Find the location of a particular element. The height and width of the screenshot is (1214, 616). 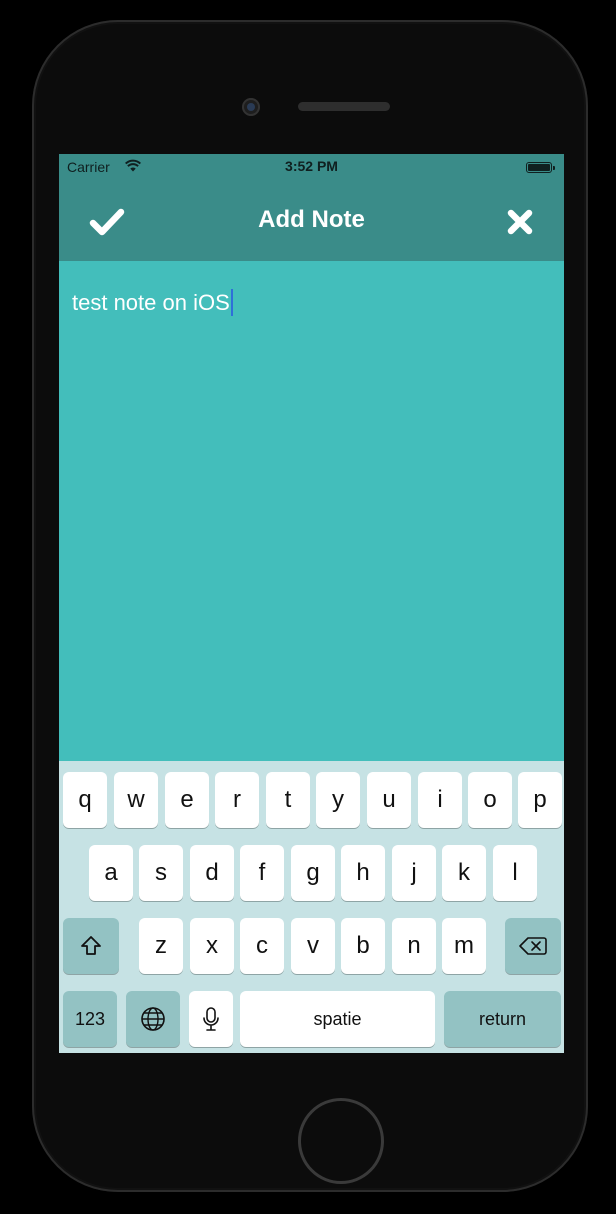

delete-backspace-icon is located at coordinates (533, 946).